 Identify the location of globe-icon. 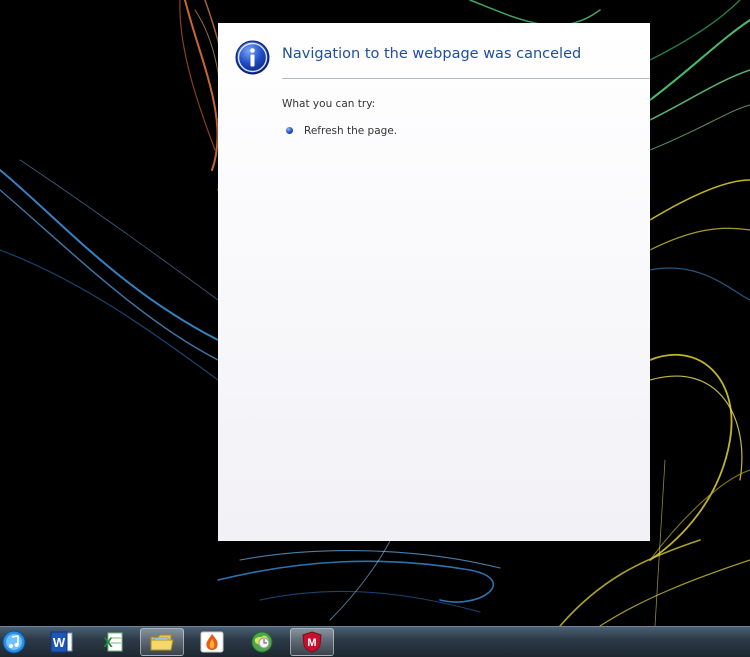
(262, 642).